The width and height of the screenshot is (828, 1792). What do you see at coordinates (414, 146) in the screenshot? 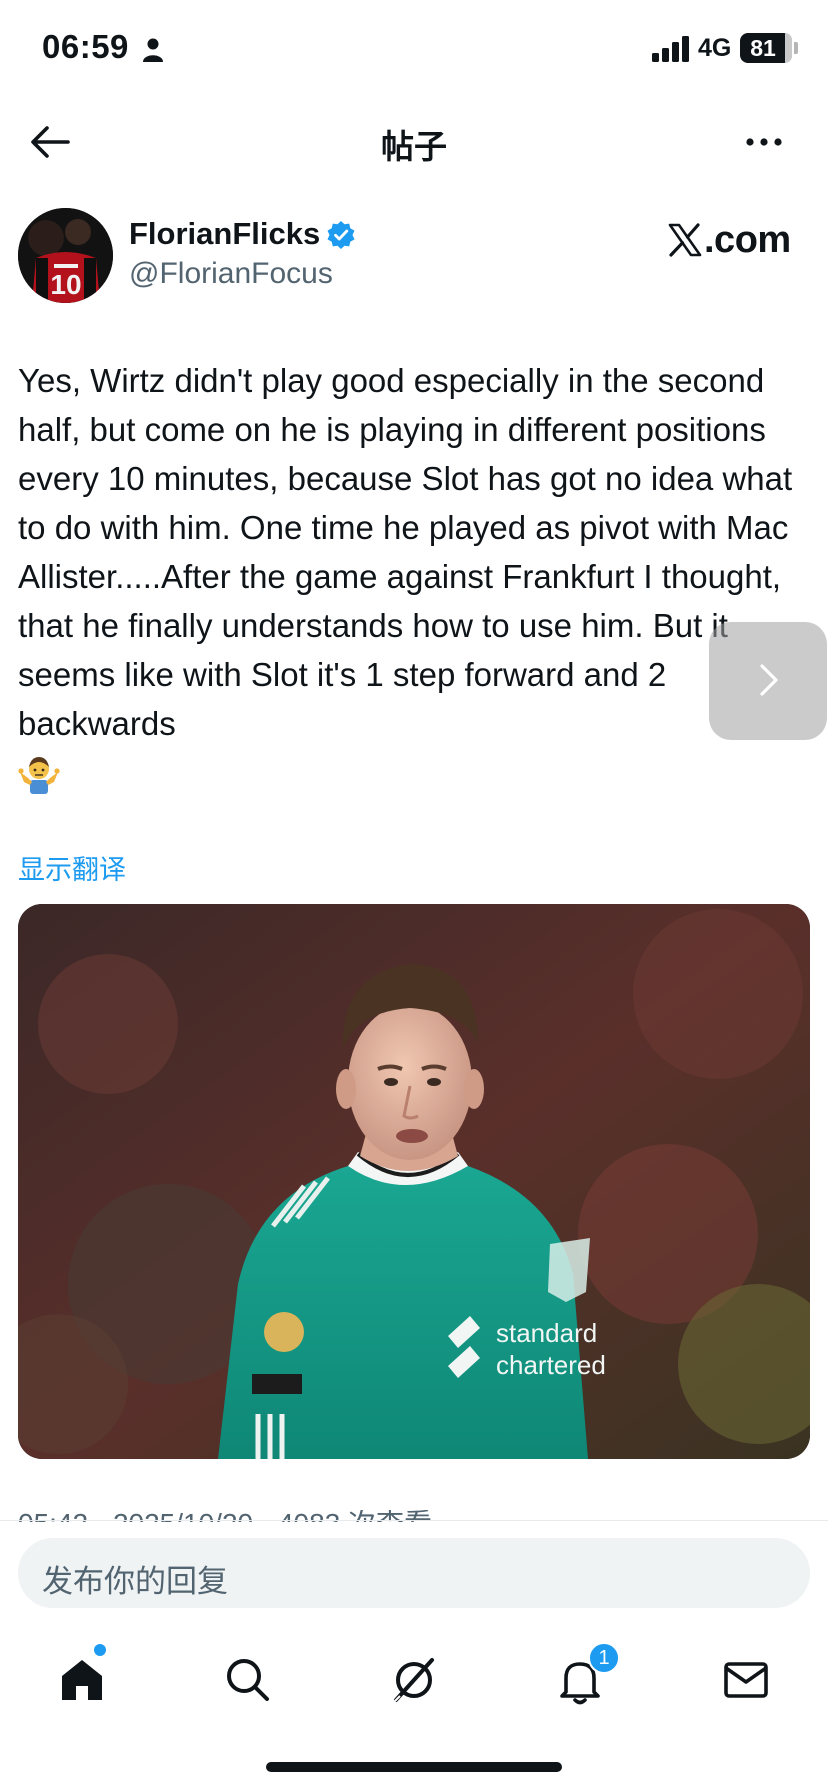
I see `page-title: 帖子` at bounding box center [414, 146].